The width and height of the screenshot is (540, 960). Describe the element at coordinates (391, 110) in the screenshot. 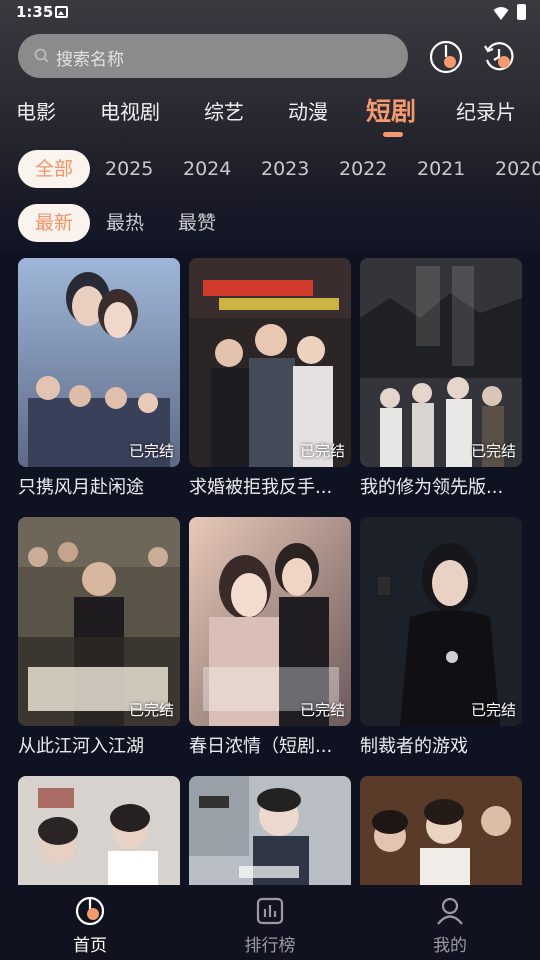

I see `tab-short-drama: 短剧` at that location.